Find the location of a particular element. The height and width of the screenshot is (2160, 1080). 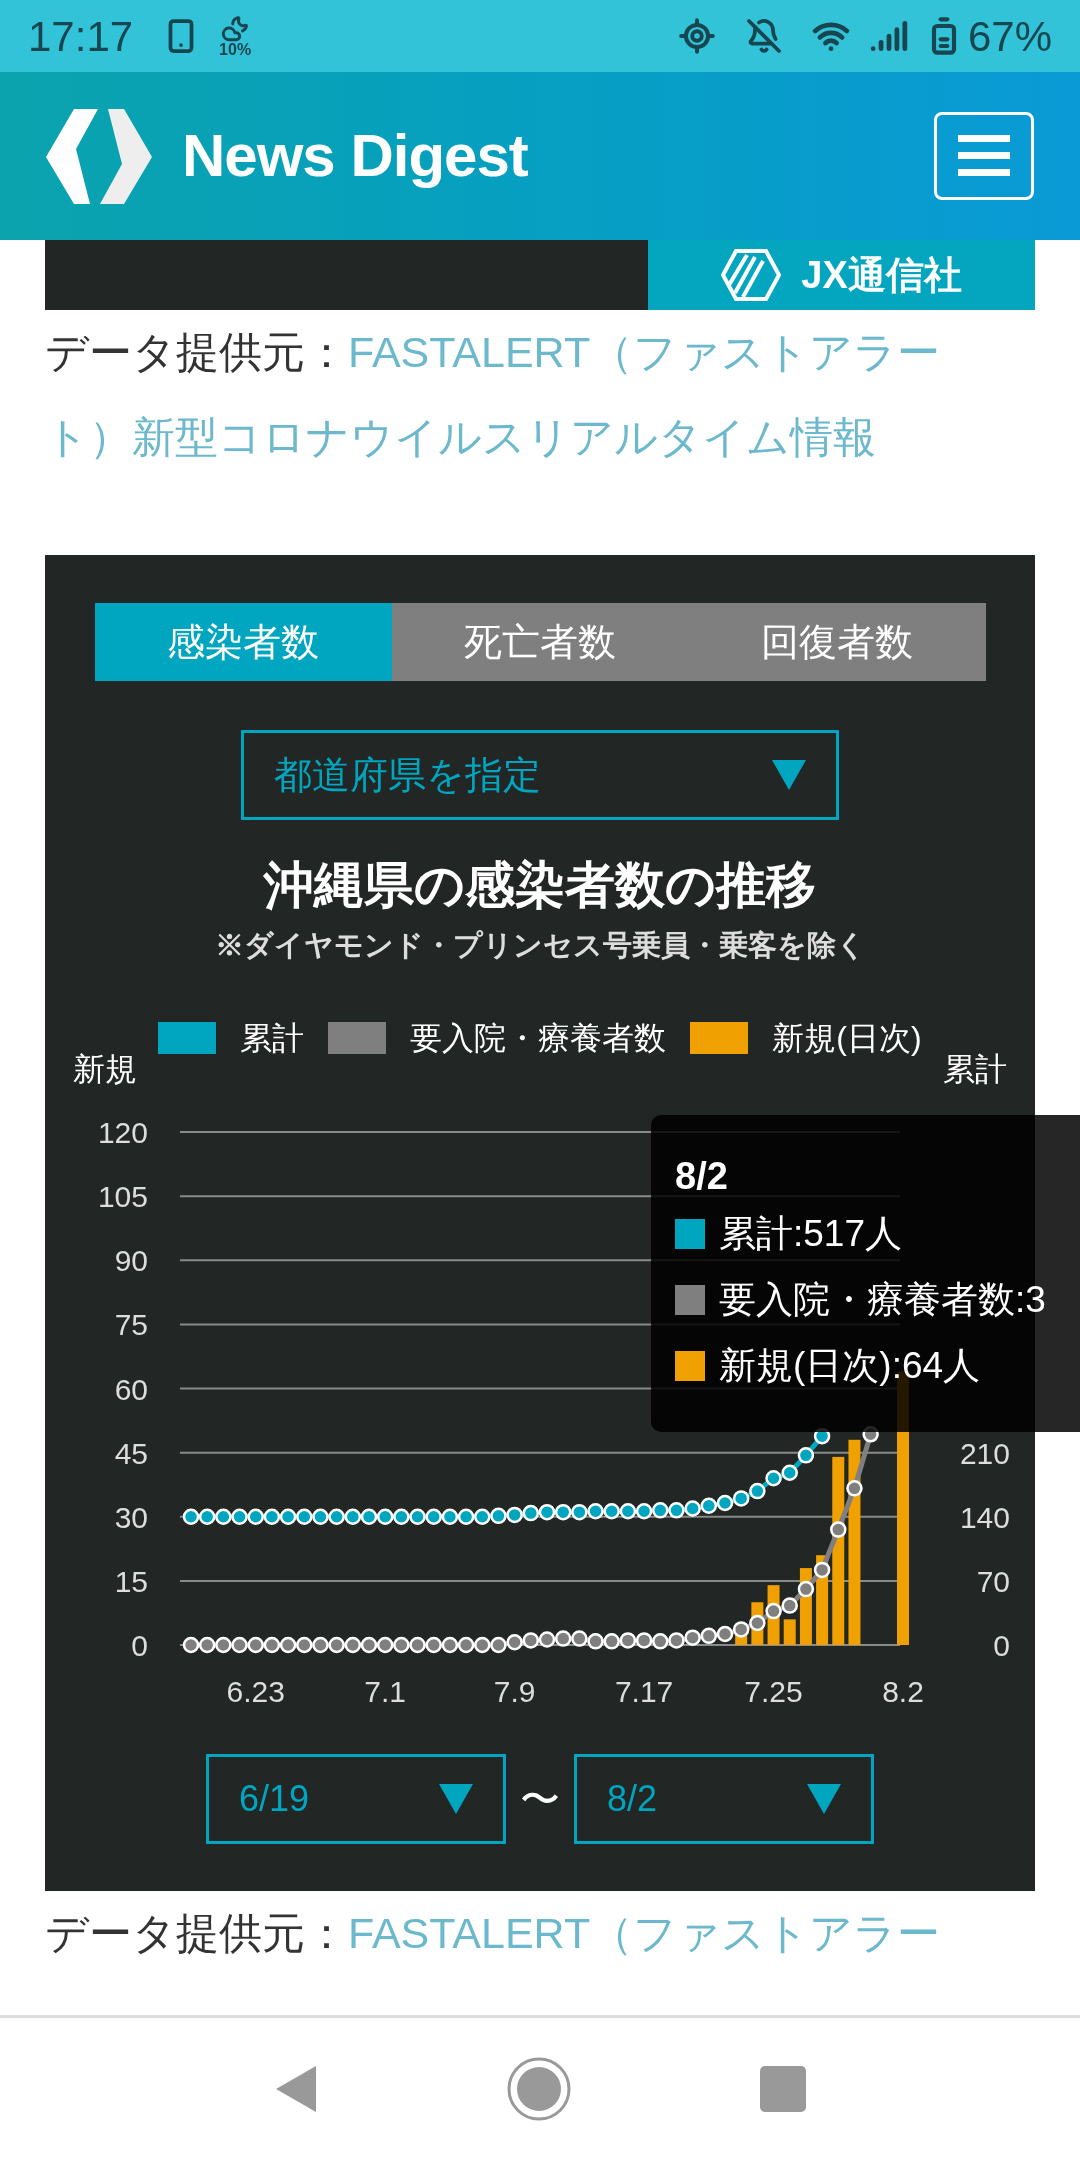

tab: 感染者数 is located at coordinates (243, 642).